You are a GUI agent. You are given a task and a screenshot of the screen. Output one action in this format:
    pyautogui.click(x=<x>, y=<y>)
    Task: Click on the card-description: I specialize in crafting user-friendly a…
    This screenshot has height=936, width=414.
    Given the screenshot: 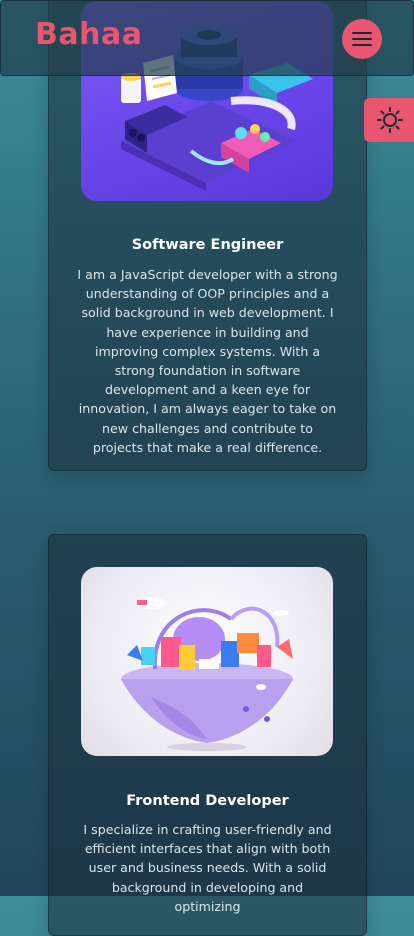 What is the action you would take?
    pyautogui.click(x=207, y=868)
    